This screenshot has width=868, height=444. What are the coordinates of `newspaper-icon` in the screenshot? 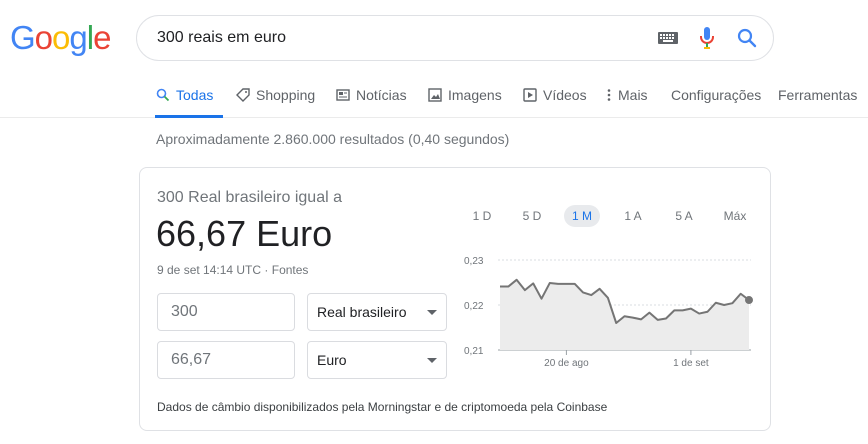 It's located at (343, 95).